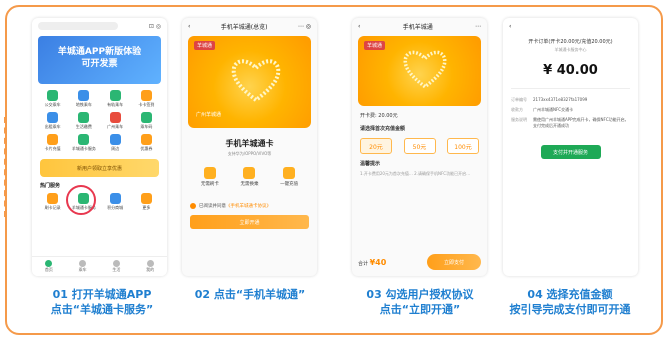 The height and width of the screenshot is (342, 670). I want to click on feature-item: 一键充值, so click(289, 177).